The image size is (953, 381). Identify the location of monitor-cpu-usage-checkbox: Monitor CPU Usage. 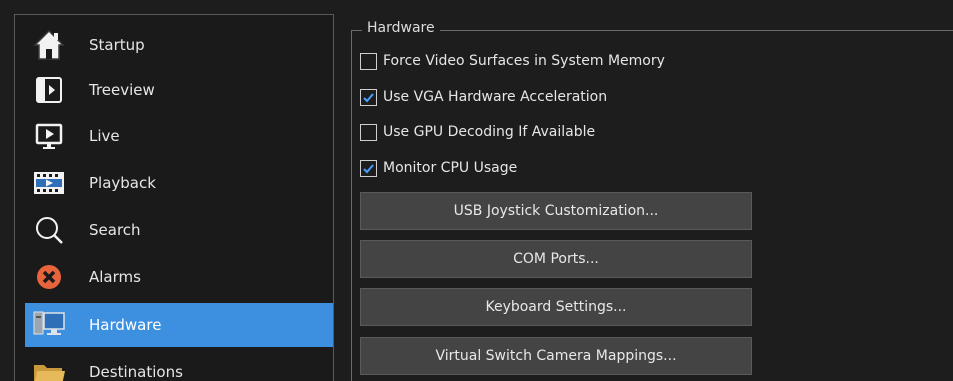
(438, 168).